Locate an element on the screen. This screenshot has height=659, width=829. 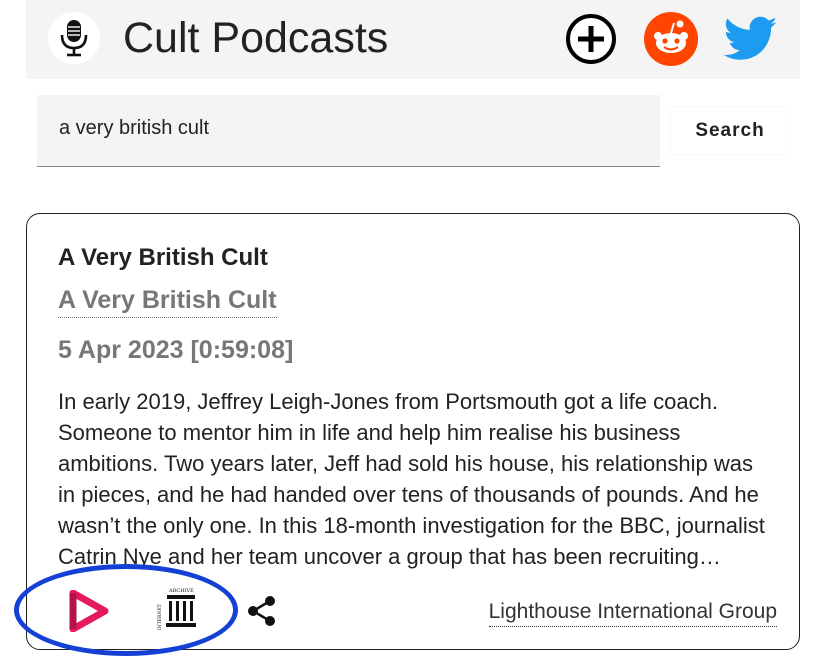
svg-text: INTERNET is located at coordinates (160, 617).